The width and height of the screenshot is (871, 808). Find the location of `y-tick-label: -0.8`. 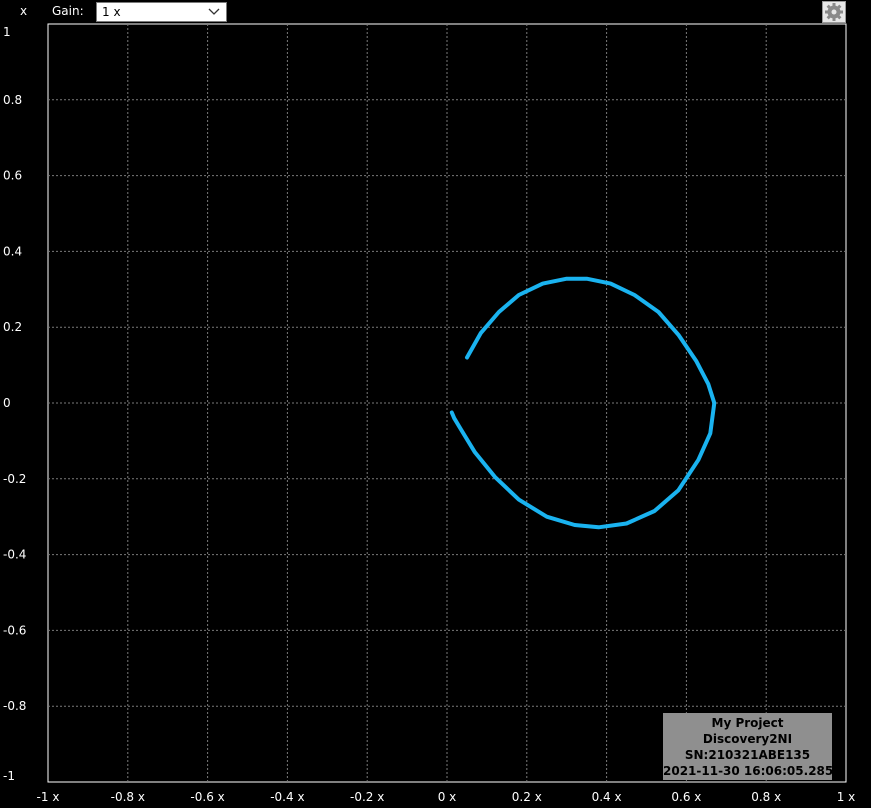

y-tick-label: -0.8 is located at coordinates (14, 706).